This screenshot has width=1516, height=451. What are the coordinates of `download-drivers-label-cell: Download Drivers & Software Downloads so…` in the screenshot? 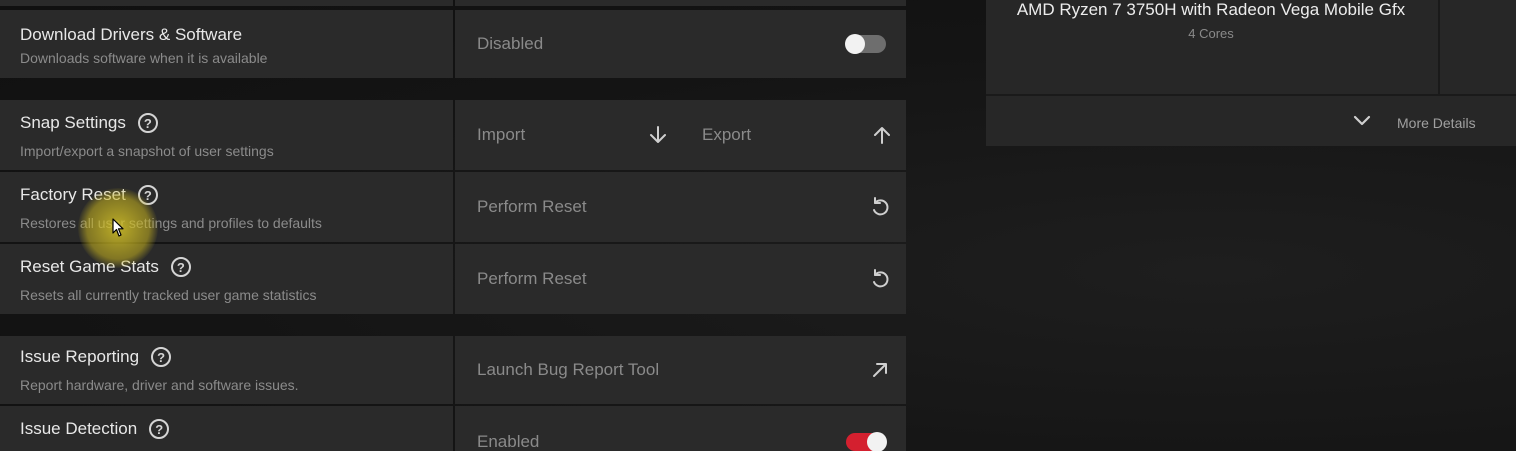 It's located at (226, 44).